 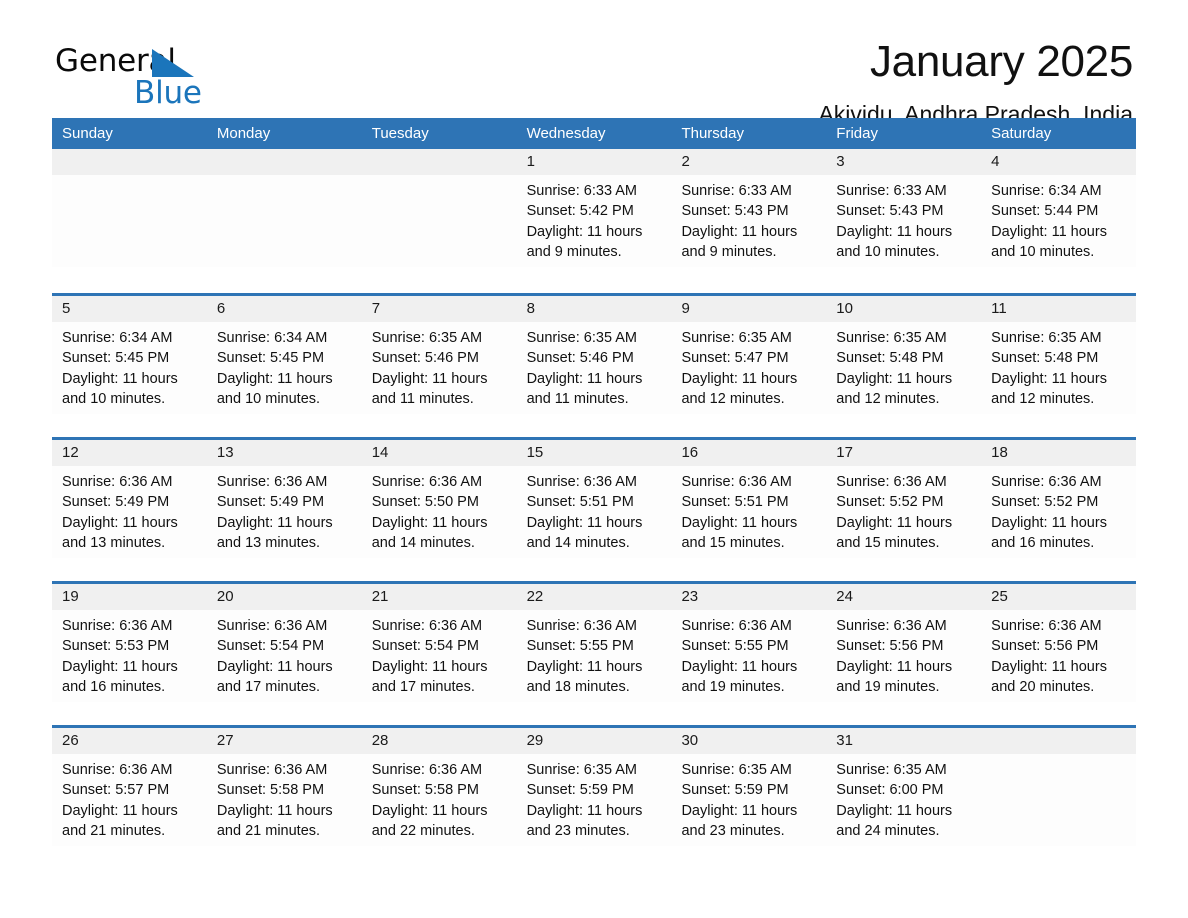 I want to click on day-number: 22, so click(x=594, y=597).